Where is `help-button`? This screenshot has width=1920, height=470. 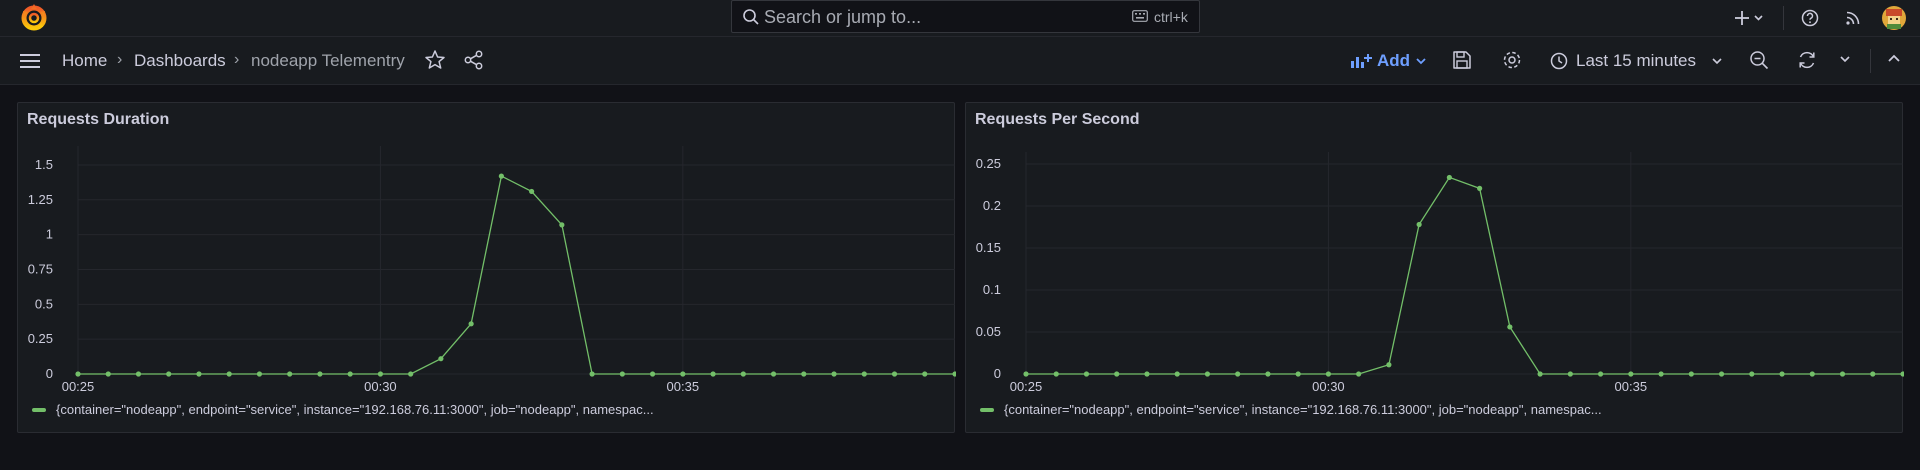
help-button is located at coordinates (1810, 18).